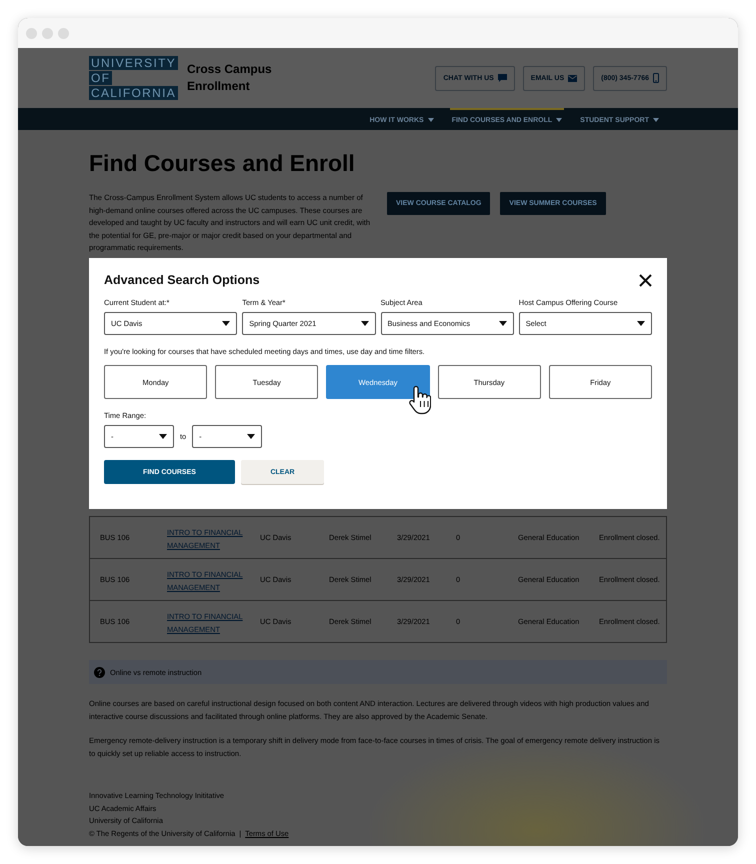  Describe the element at coordinates (230, 78) in the screenshot. I see `site-title: Cross Campus Enrollment` at that location.